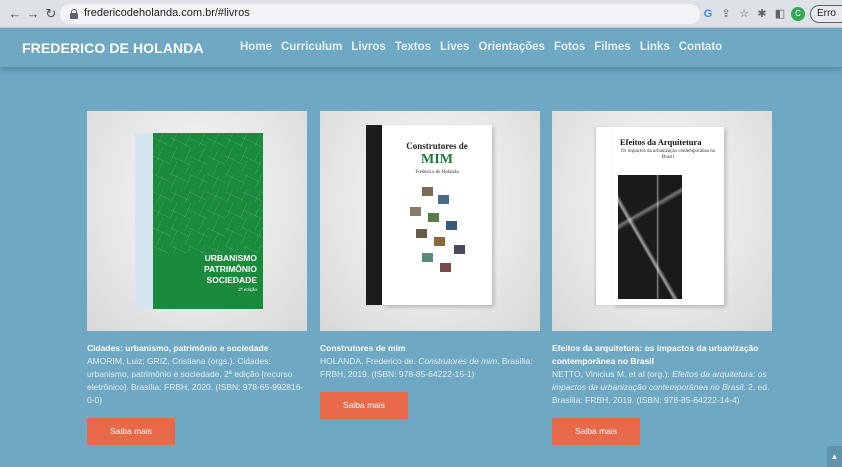  What do you see at coordinates (368, 47) in the screenshot?
I see `menu-livros: Livros` at bounding box center [368, 47].